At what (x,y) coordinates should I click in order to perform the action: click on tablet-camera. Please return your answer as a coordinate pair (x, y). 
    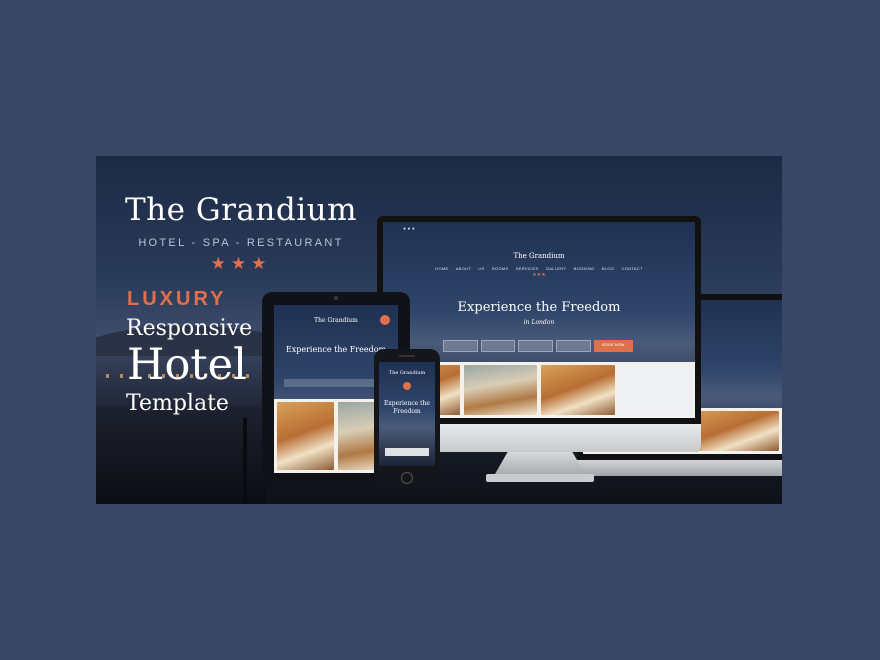
    Looking at the image, I should click on (336, 298).